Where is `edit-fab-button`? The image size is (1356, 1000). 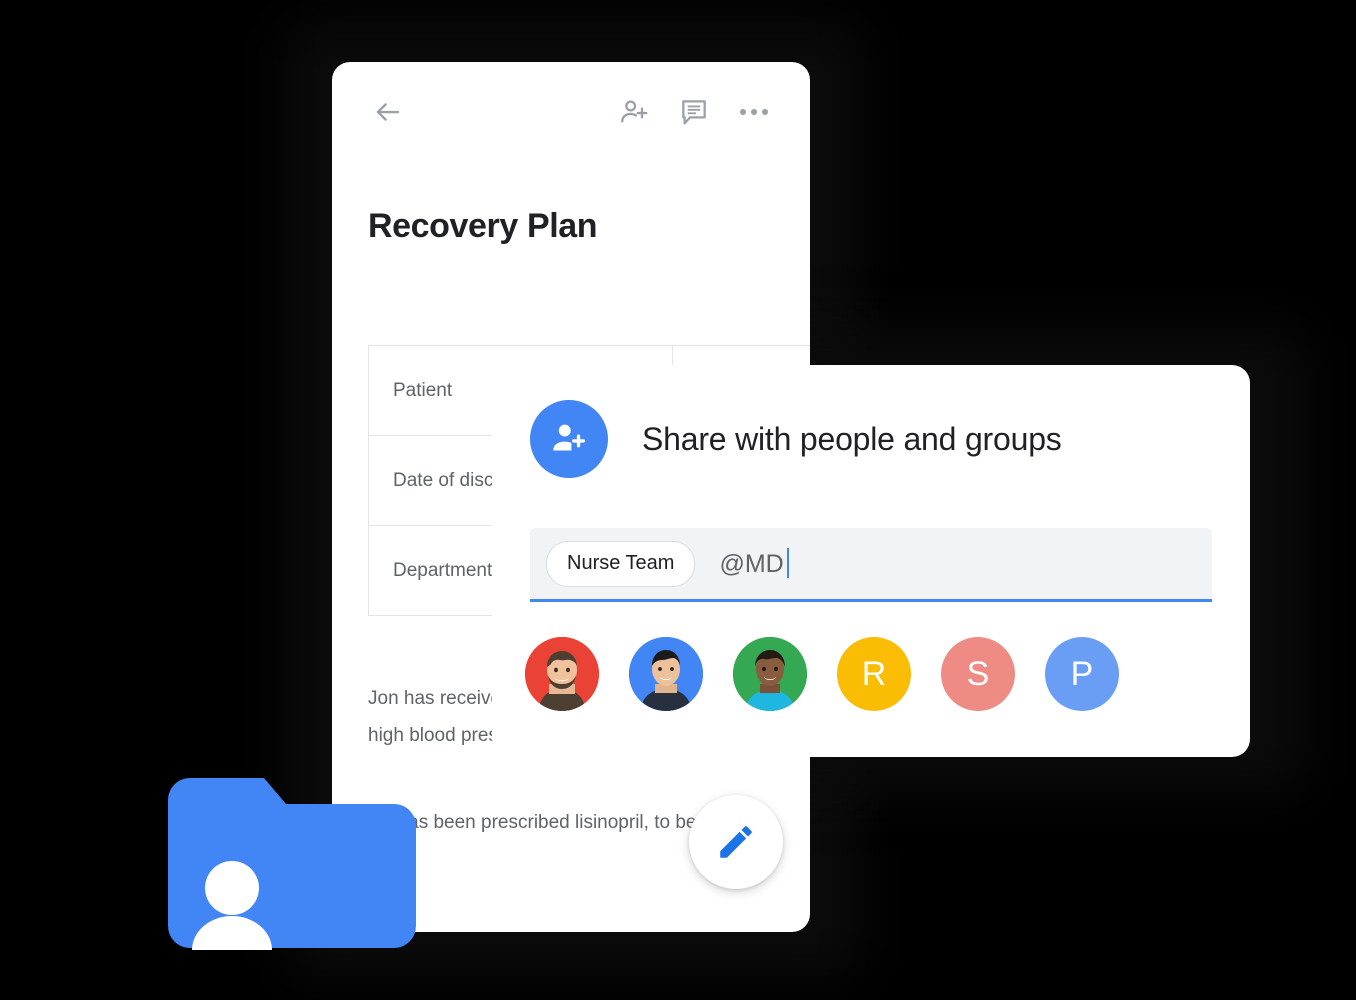
edit-fab-button is located at coordinates (736, 842).